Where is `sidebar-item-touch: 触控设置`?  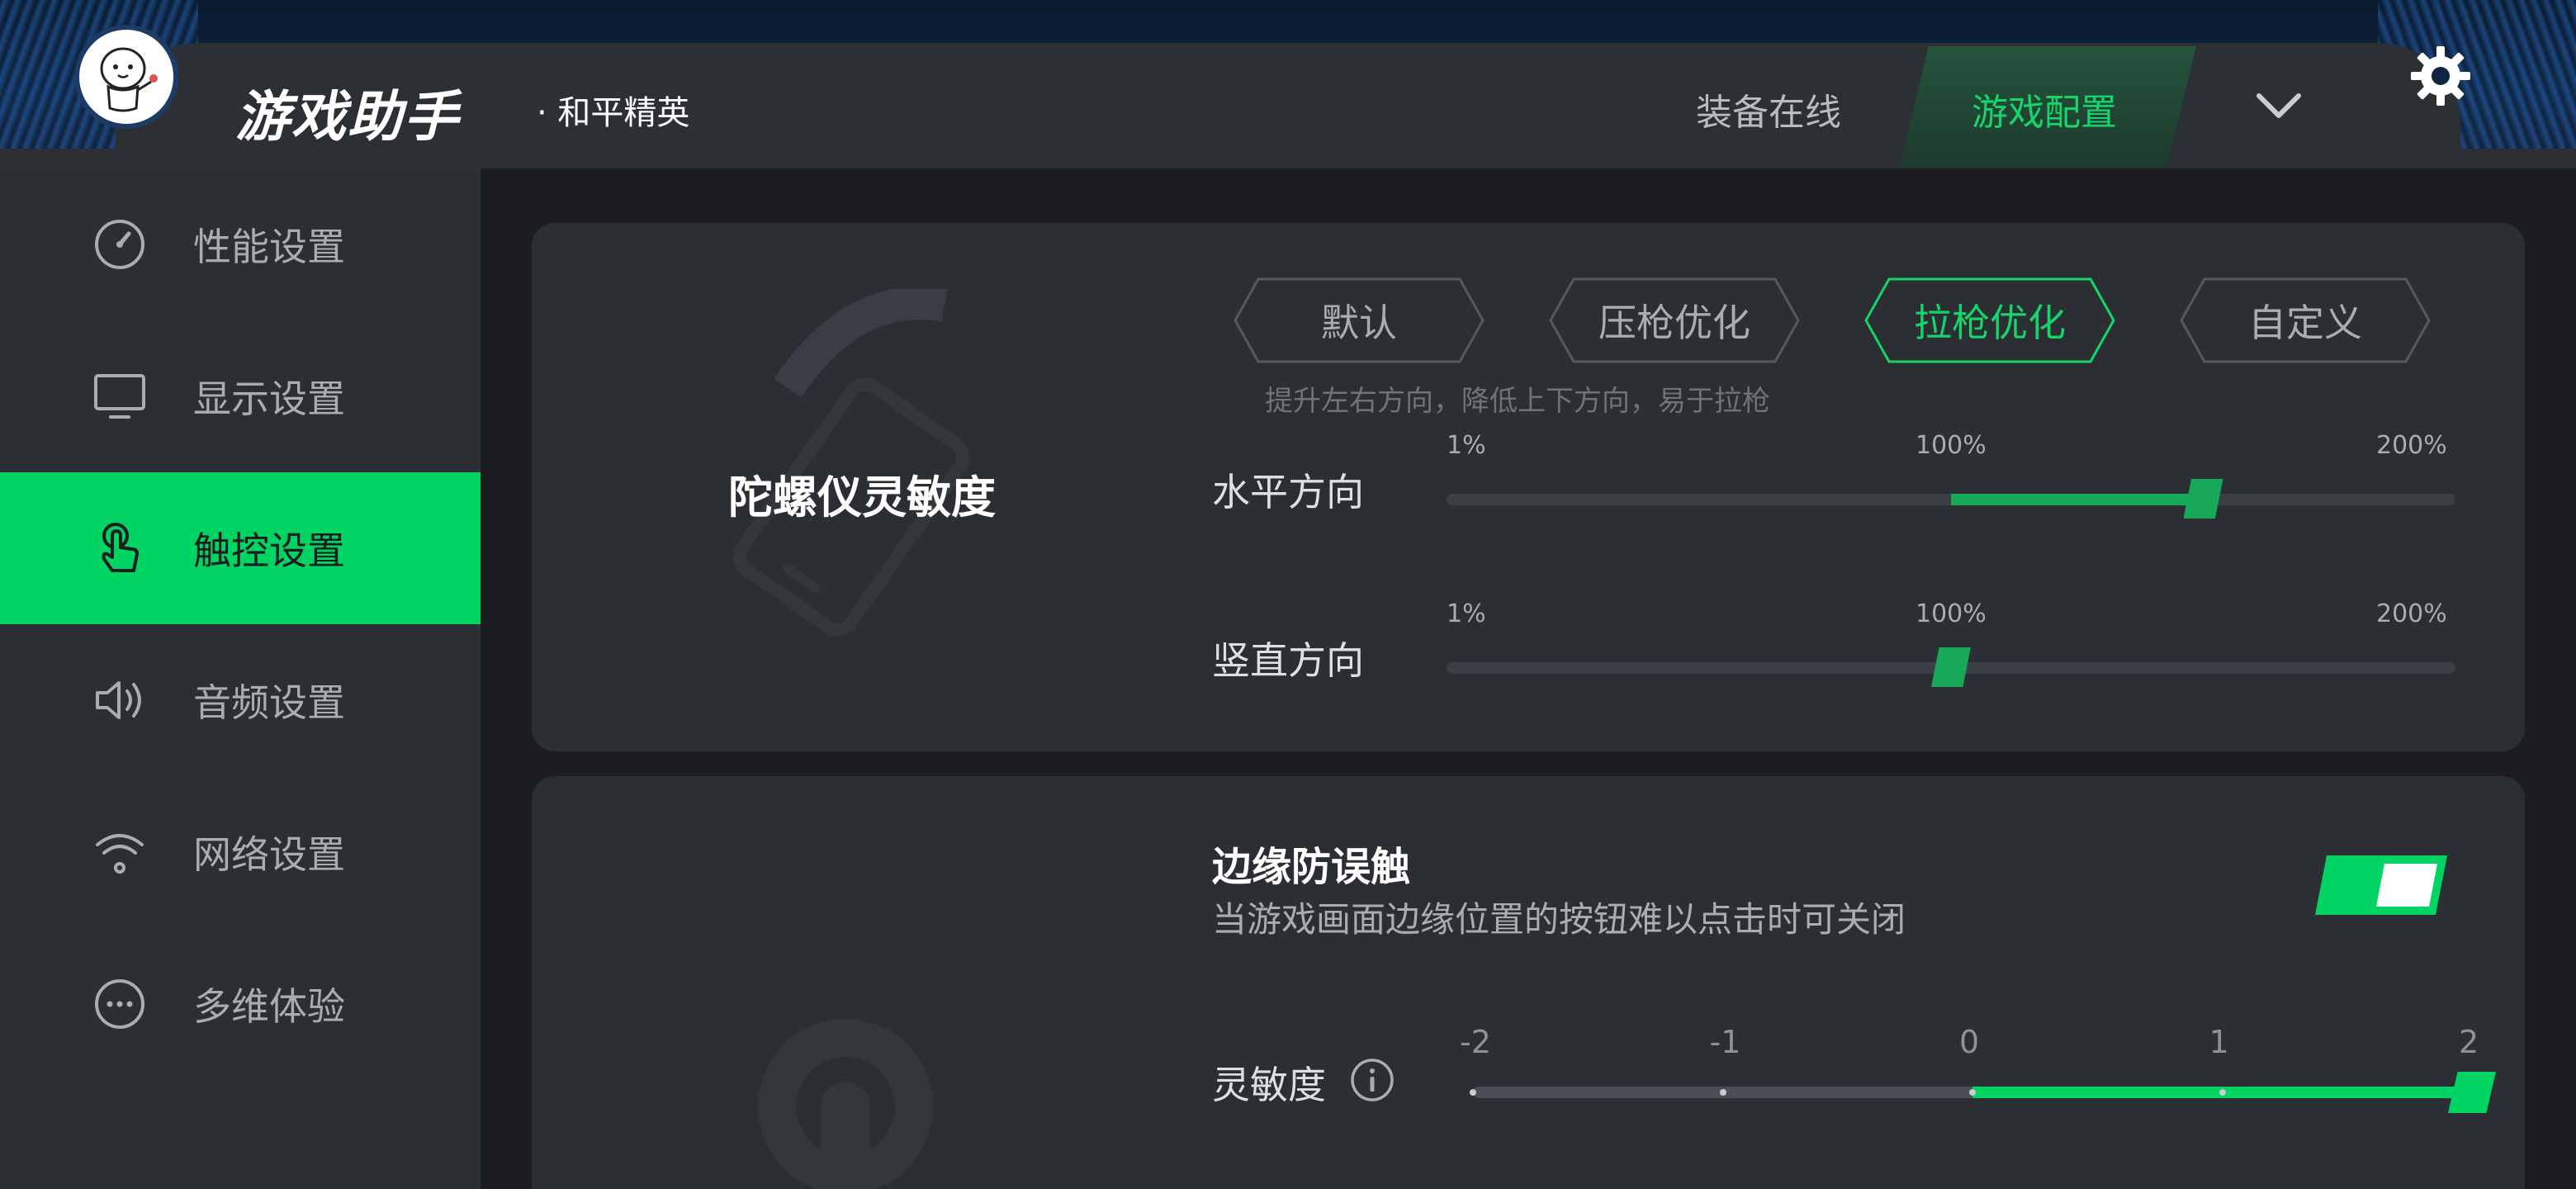
sidebar-item-touch: 触控设置 is located at coordinates (240, 548).